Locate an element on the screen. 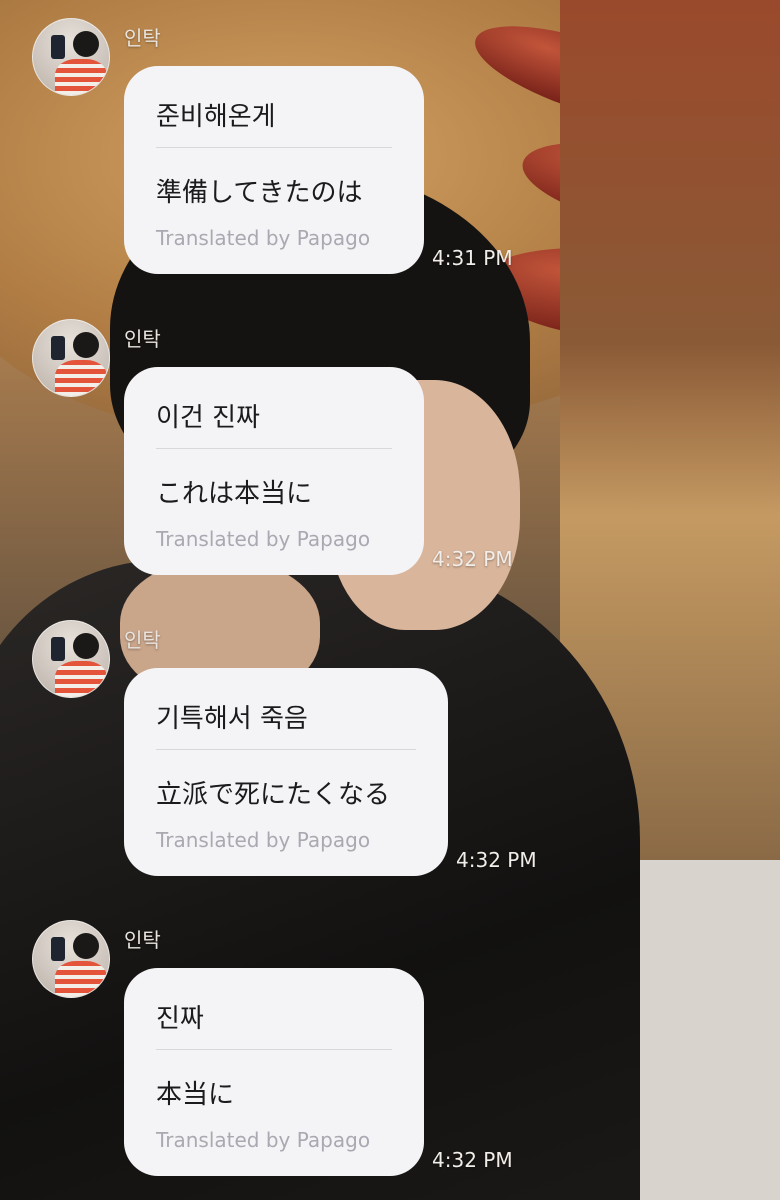 This screenshot has width=780, height=1202. original-text: 진짜 is located at coordinates (180, 1019).